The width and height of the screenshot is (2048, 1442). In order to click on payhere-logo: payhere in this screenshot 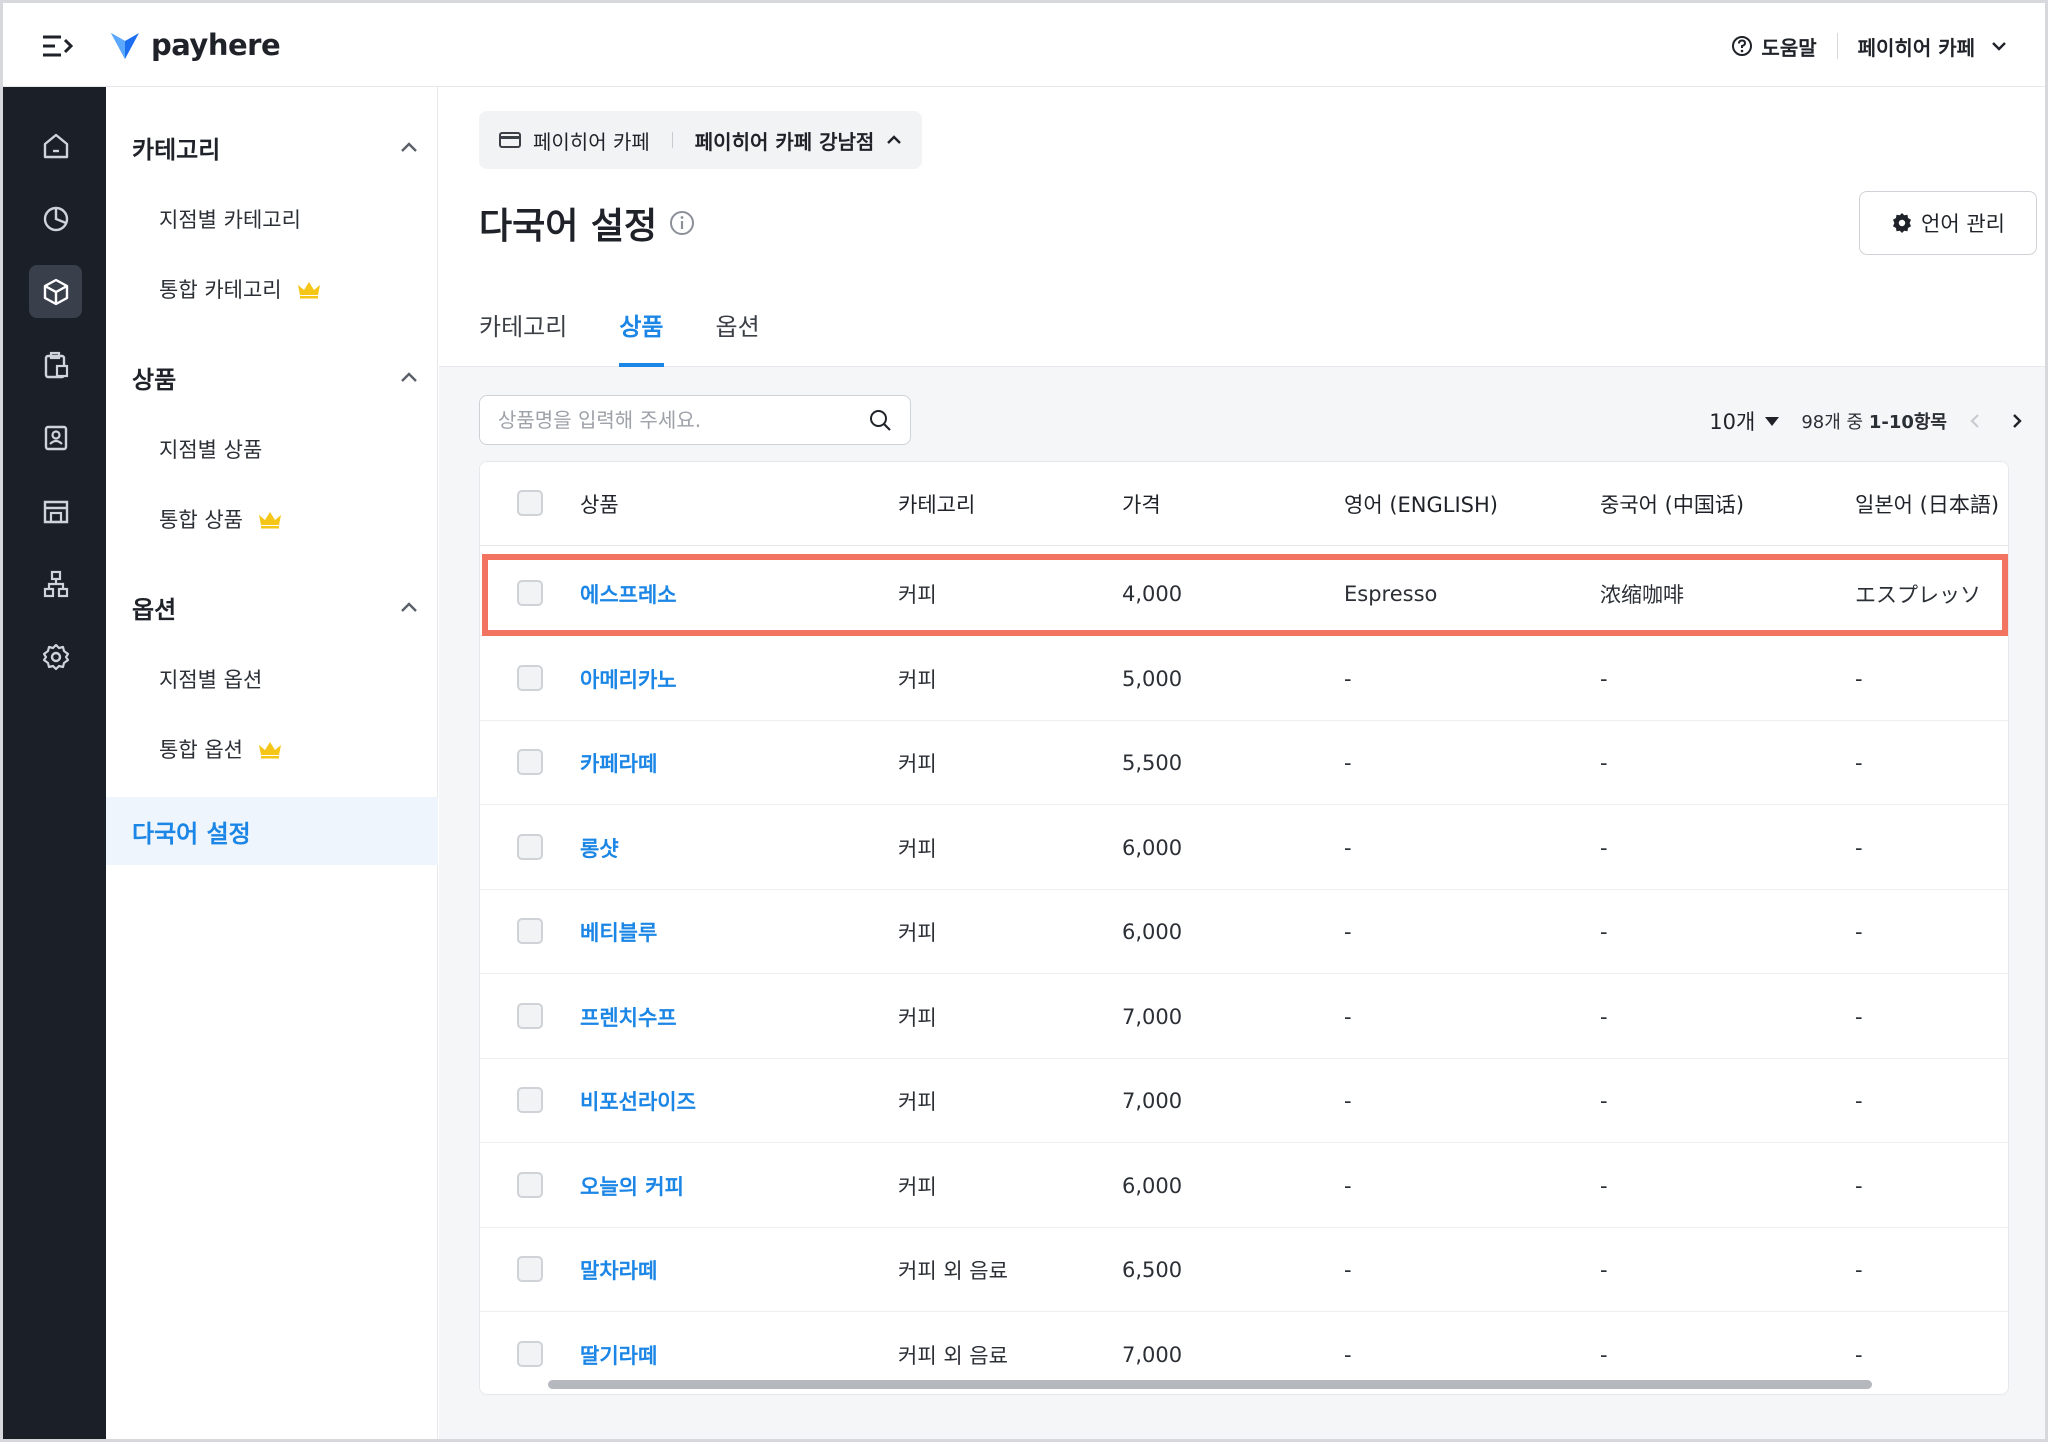, I will do `click(195, 45)`.